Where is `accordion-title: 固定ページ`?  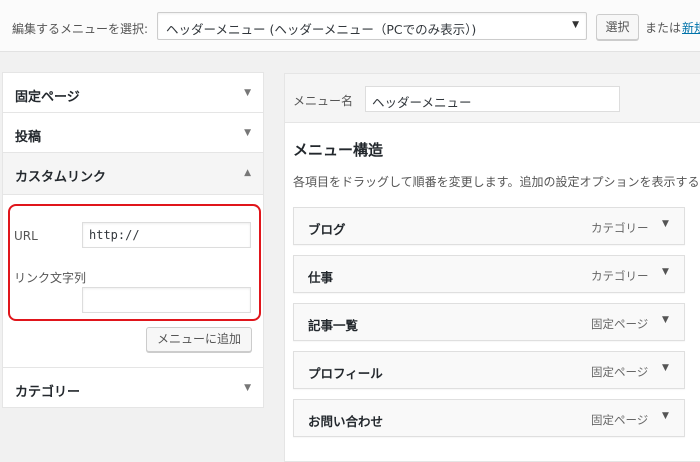
accordion-title: 固定ページ is located at coordinates (47, 97).